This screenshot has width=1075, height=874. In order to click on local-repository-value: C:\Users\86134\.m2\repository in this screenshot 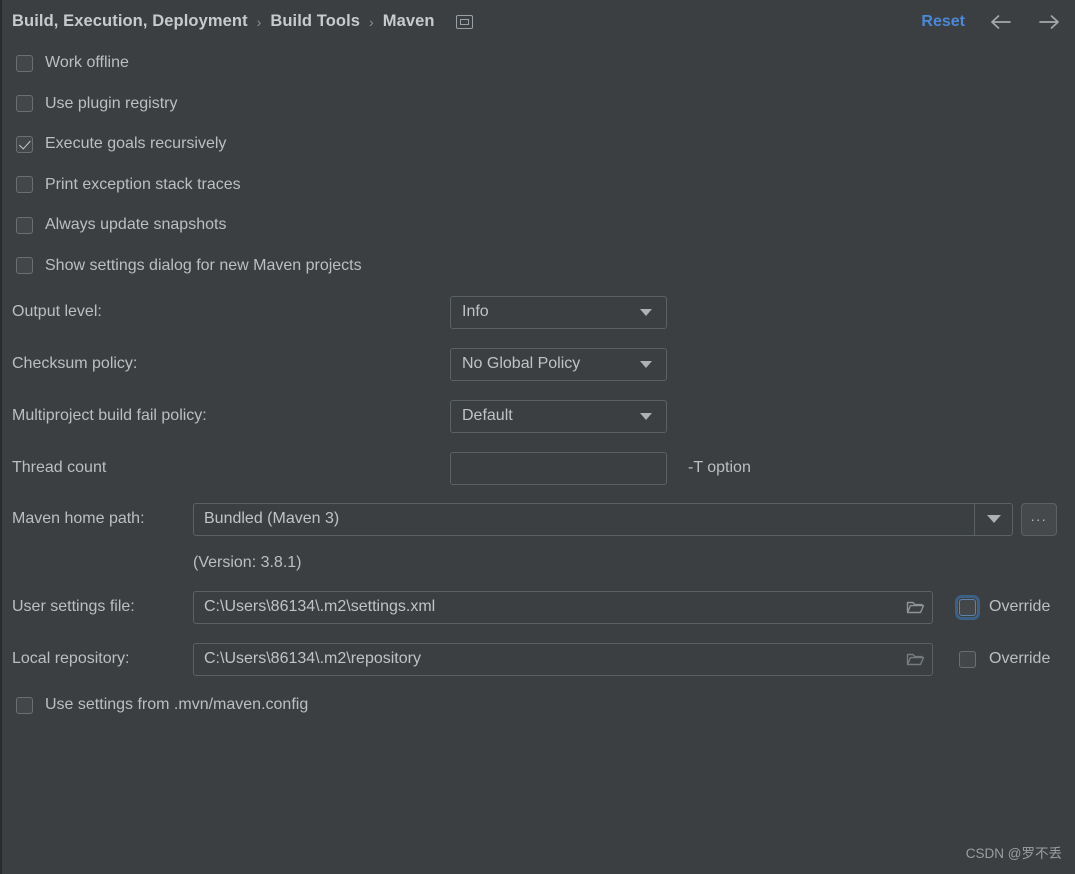, I will do `click(312, 658)`.